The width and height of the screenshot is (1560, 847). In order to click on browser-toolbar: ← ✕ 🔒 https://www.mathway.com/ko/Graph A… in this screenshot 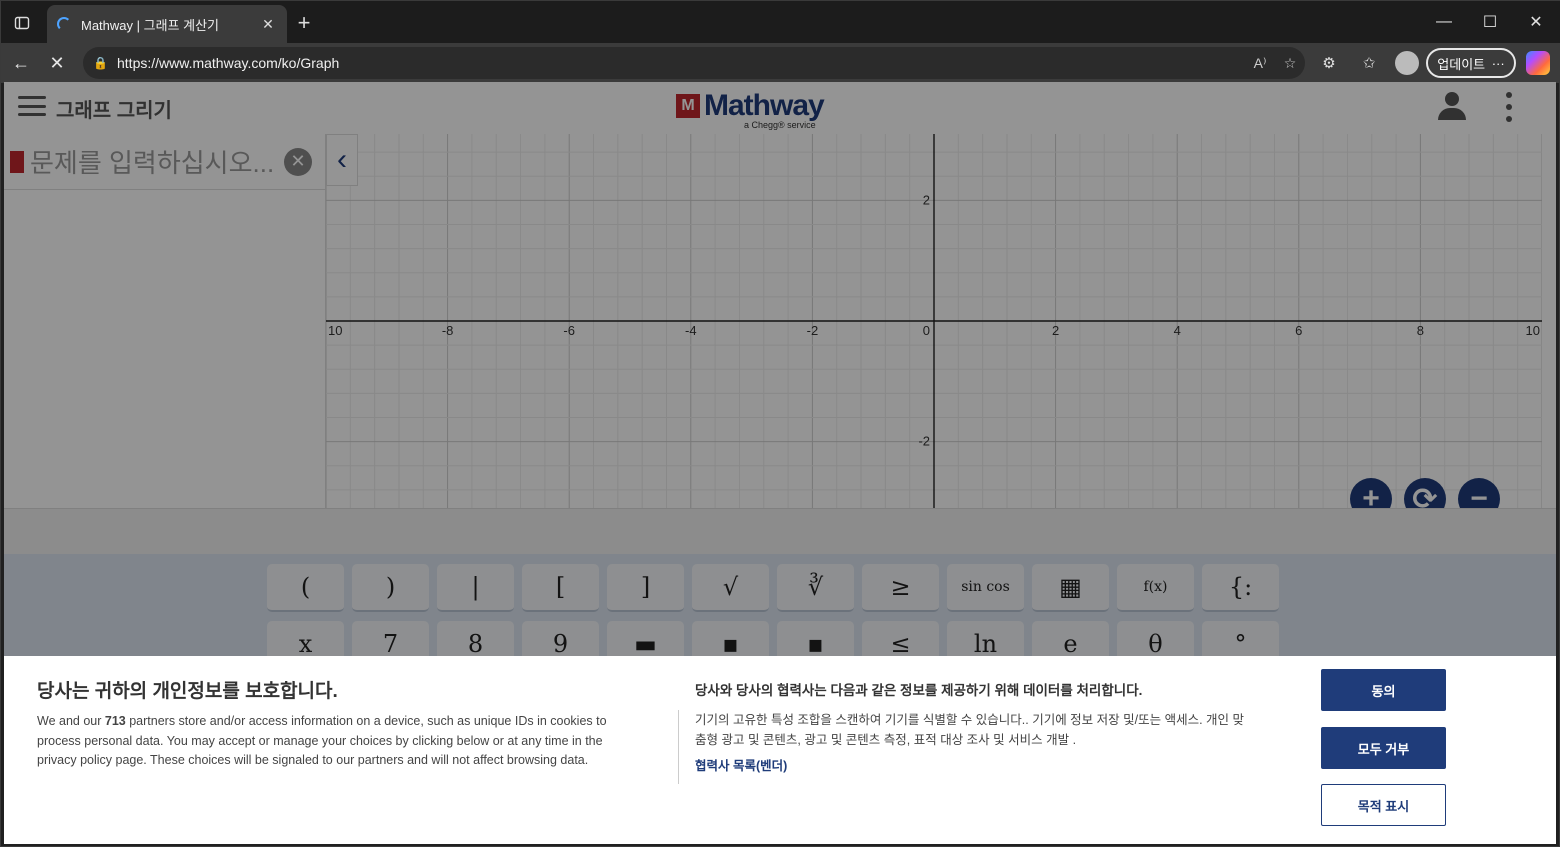, I will do `click(780, 63)`.